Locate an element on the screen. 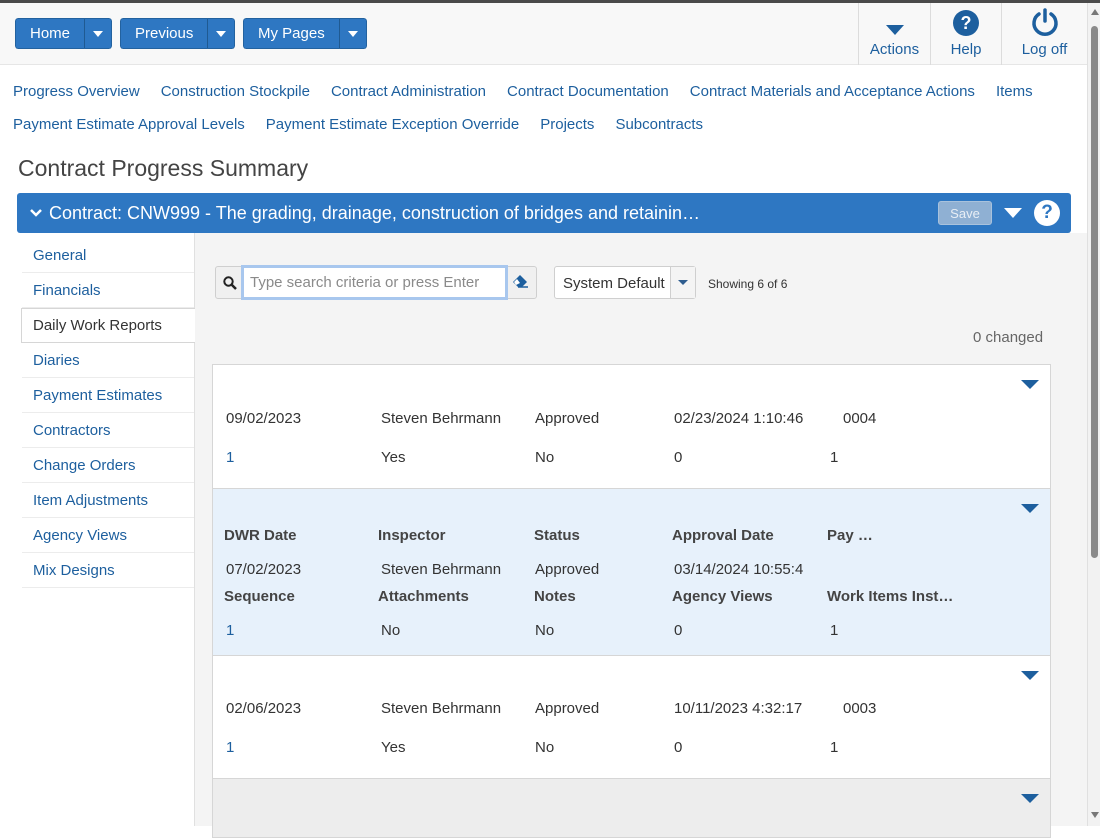  search-input is located at coordinates (374, 282).